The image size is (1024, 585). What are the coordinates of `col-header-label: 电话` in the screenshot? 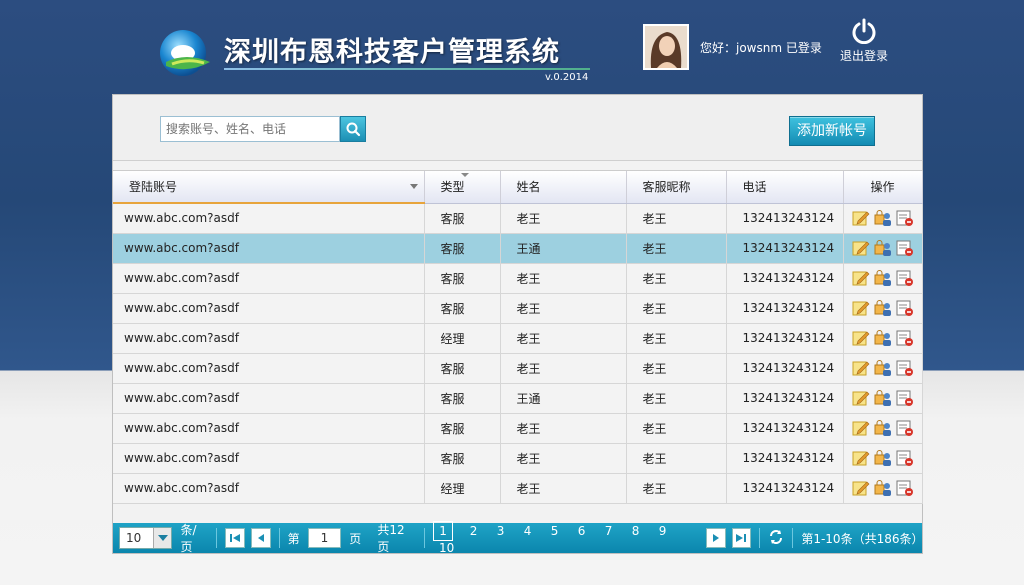 It's located at (754, 187).